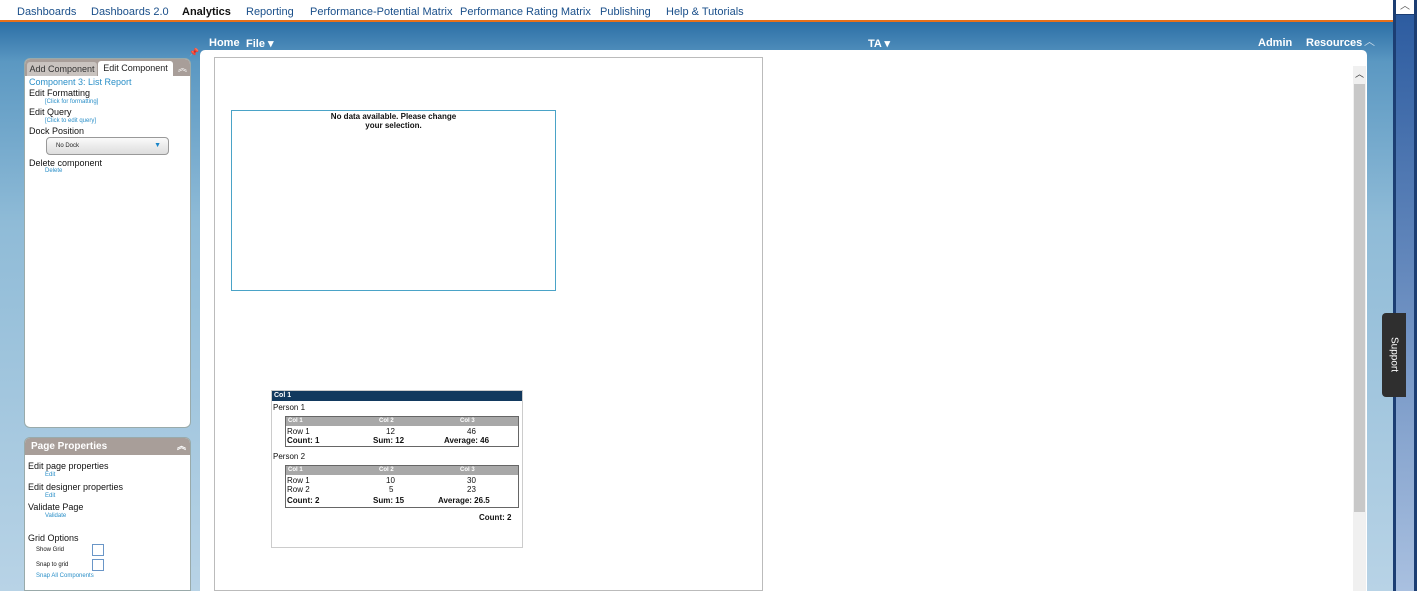  I want to click on summary-average: Average: 26.5, so click(464, 500).